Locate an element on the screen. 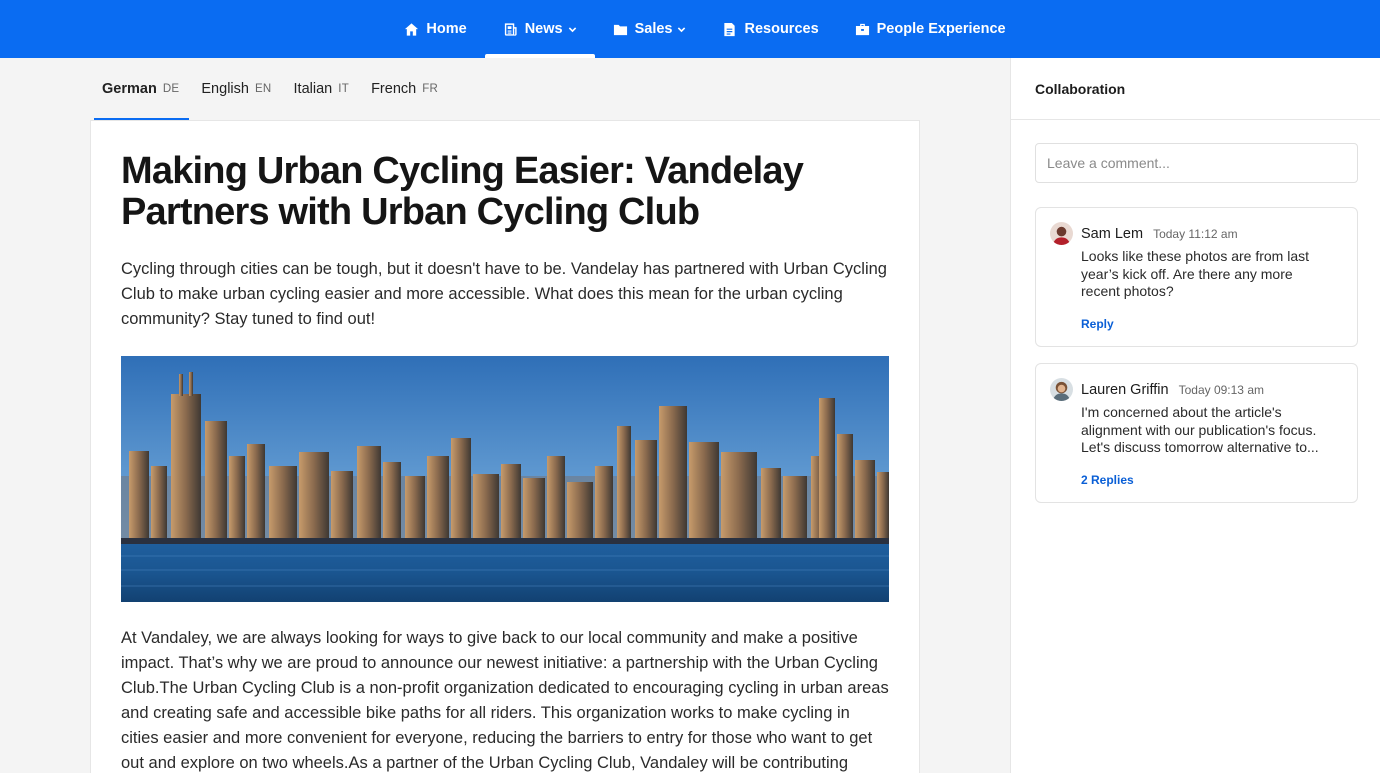  newspaper-icon is located at coordinates (510, 29).